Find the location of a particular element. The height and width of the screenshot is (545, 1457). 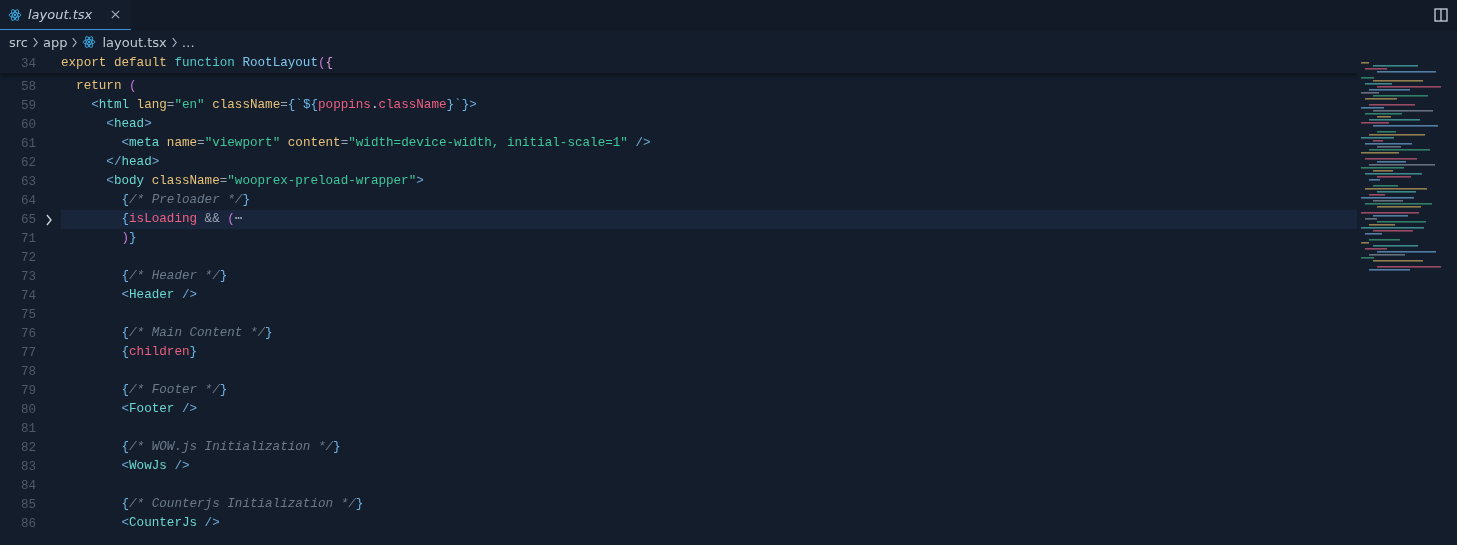

editor-tab: layout.tsx is located at coordinates (66, 15).